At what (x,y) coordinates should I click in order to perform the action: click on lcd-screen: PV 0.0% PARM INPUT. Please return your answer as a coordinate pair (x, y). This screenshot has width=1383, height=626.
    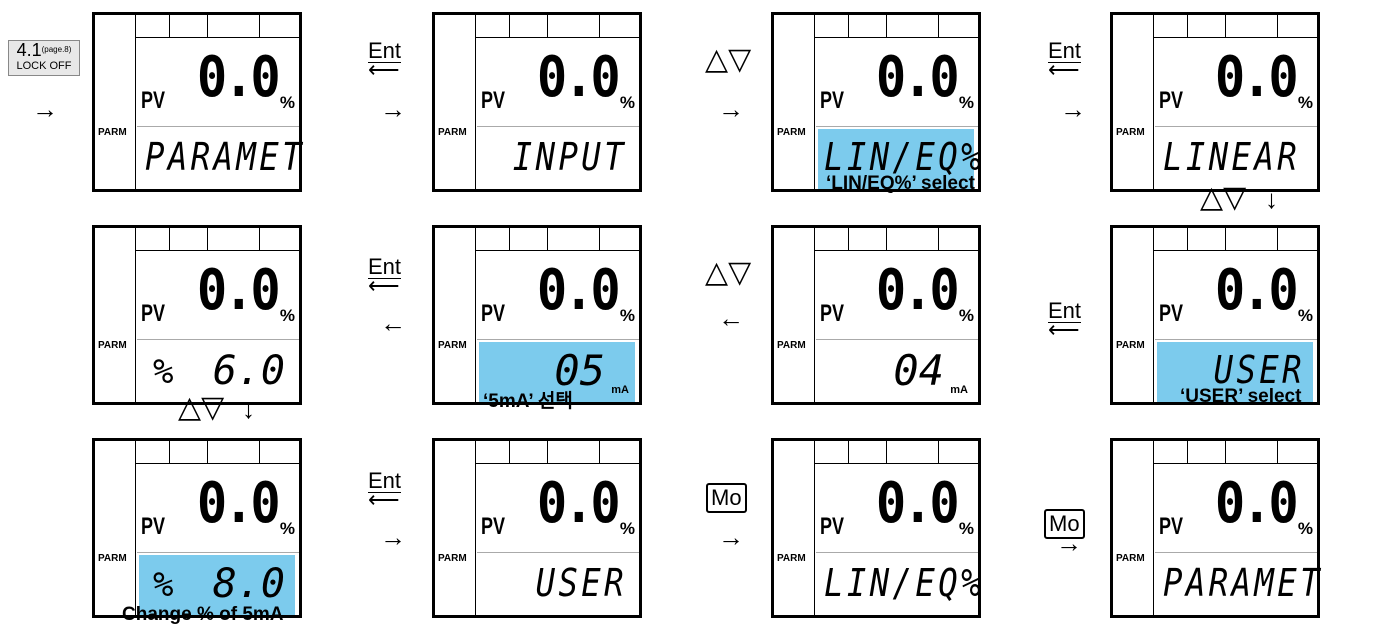
    Looking at the image, I should click on (537, 102).